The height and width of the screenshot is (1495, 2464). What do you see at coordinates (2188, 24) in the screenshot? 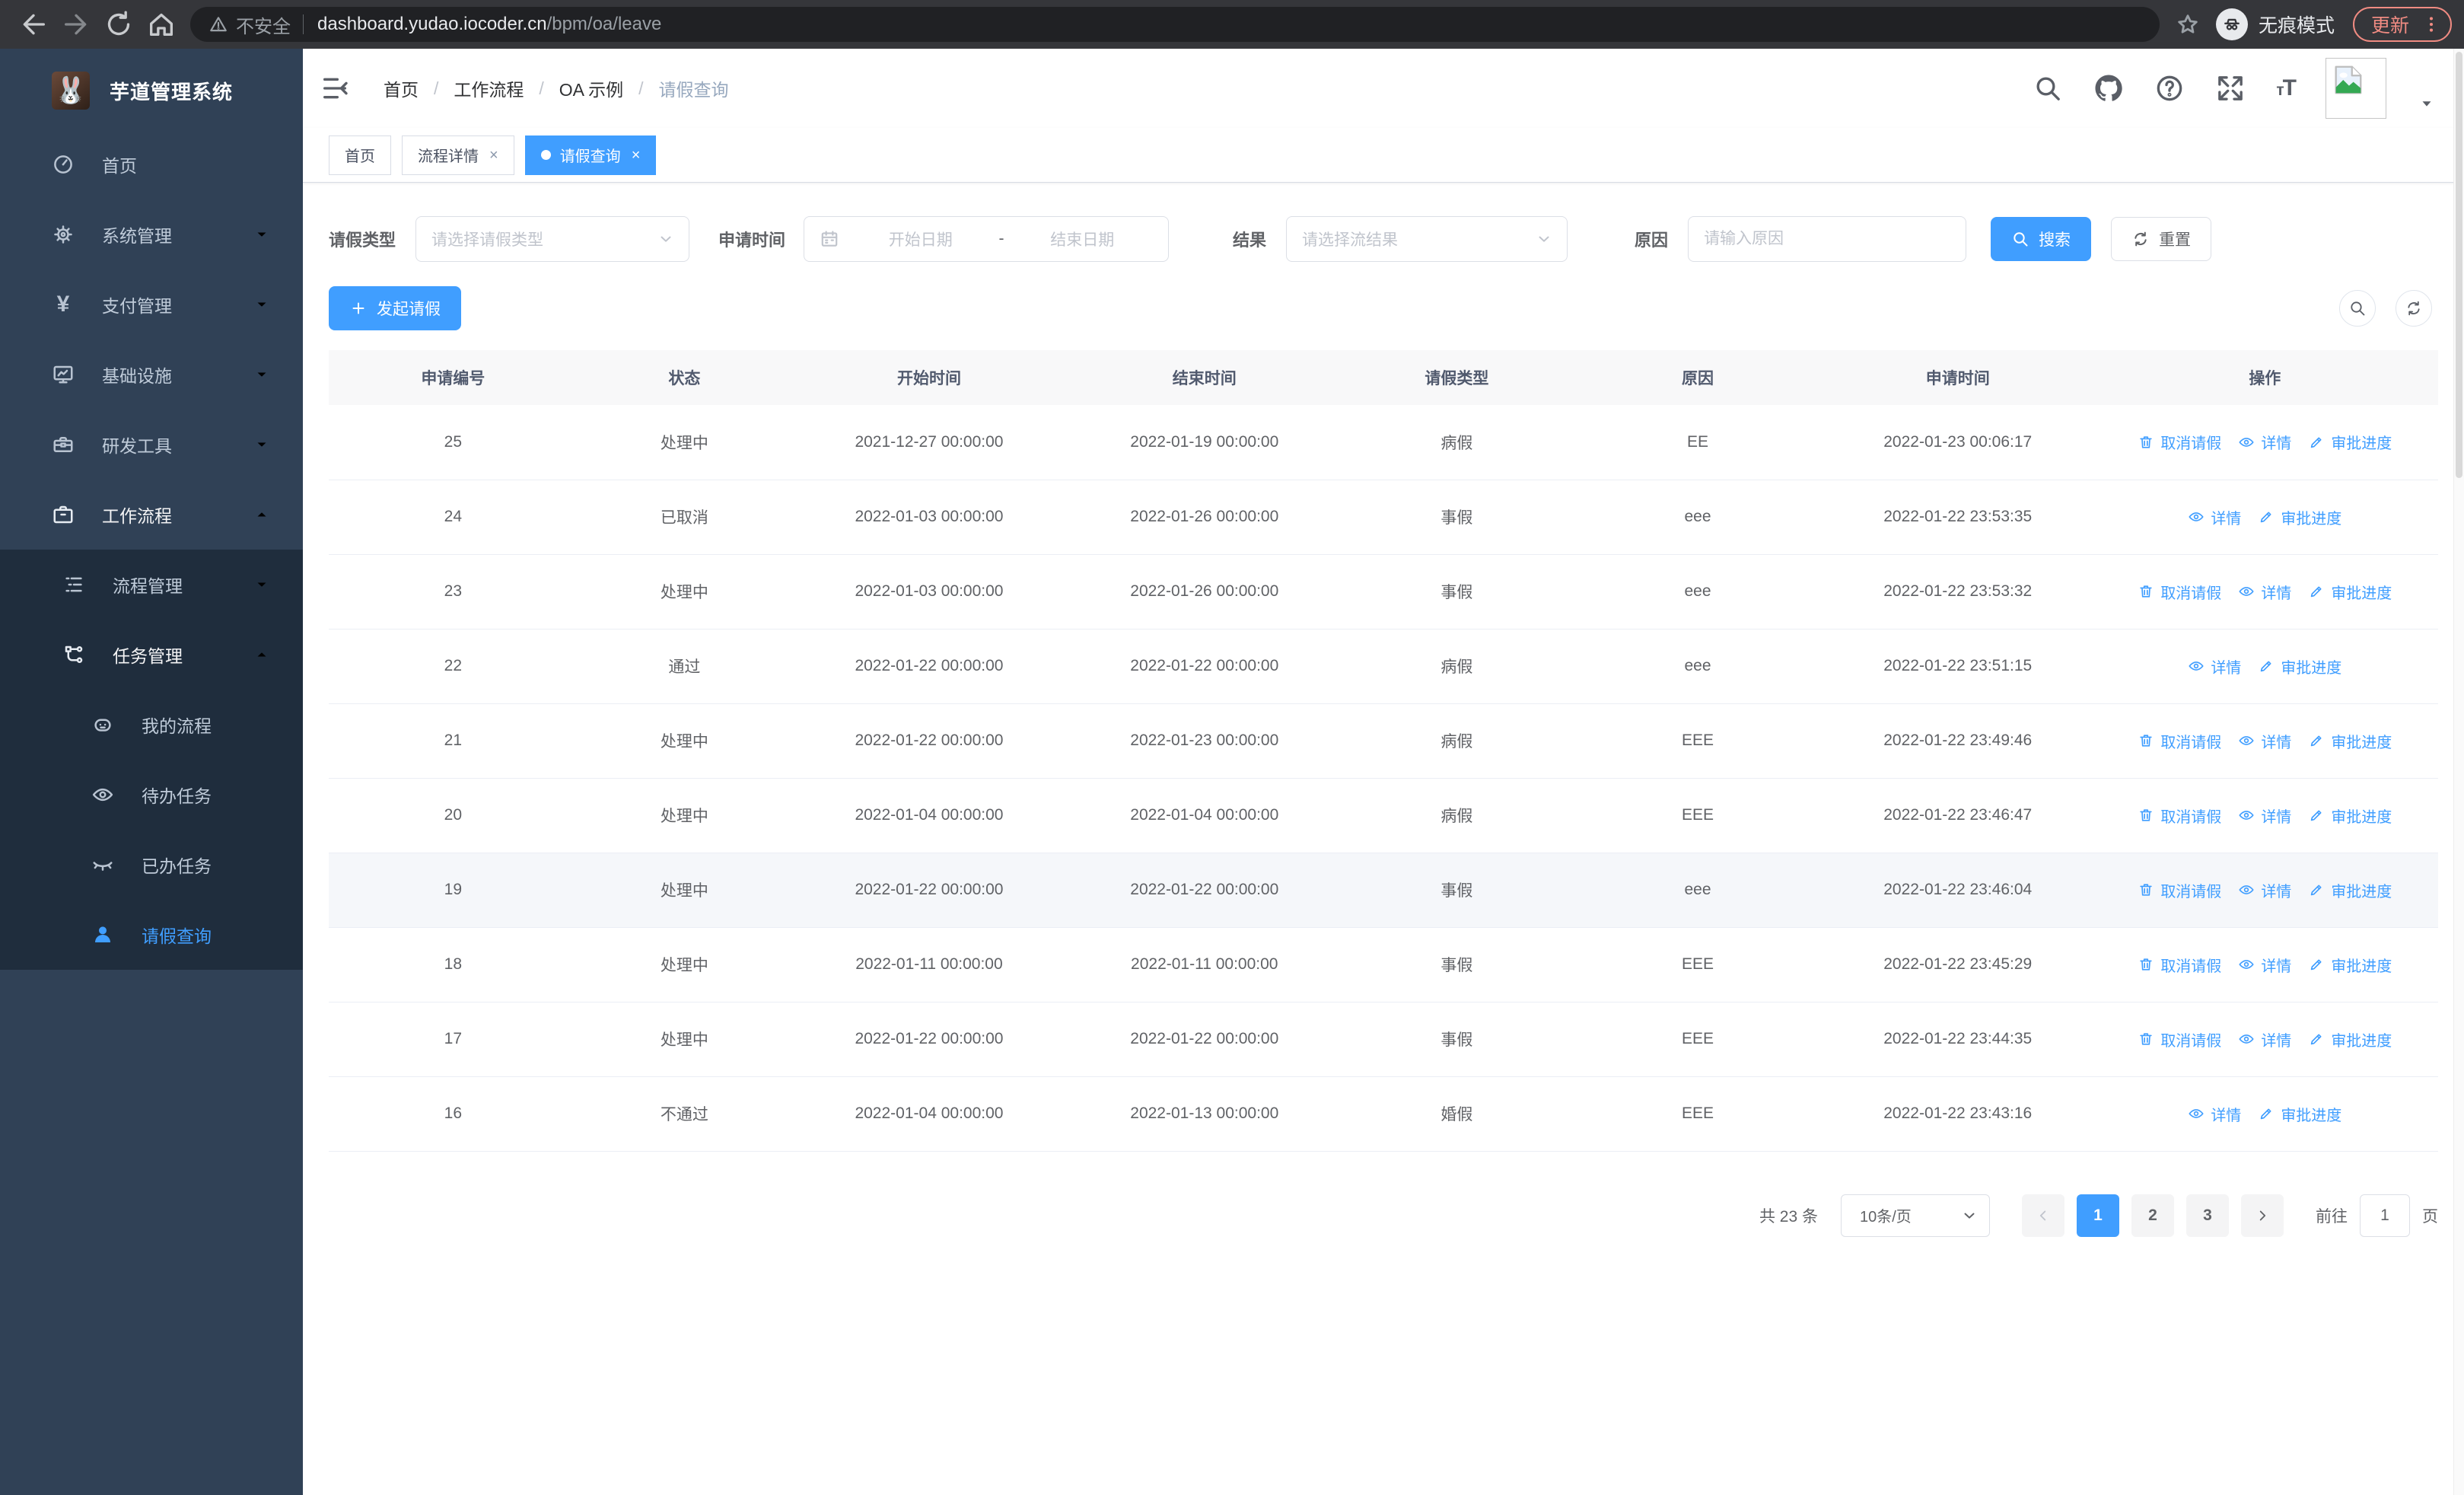
I see `bookmark-star-icon` at bounding box center [2188, 24].